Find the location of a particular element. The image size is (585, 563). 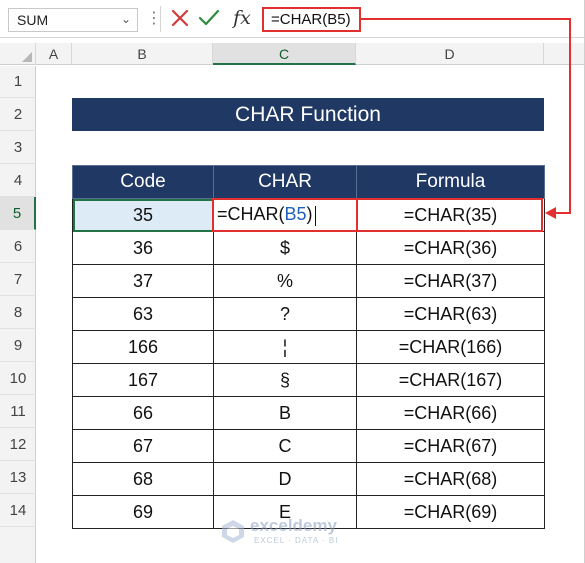

header-code: Code is located at coordinates (143, 182).